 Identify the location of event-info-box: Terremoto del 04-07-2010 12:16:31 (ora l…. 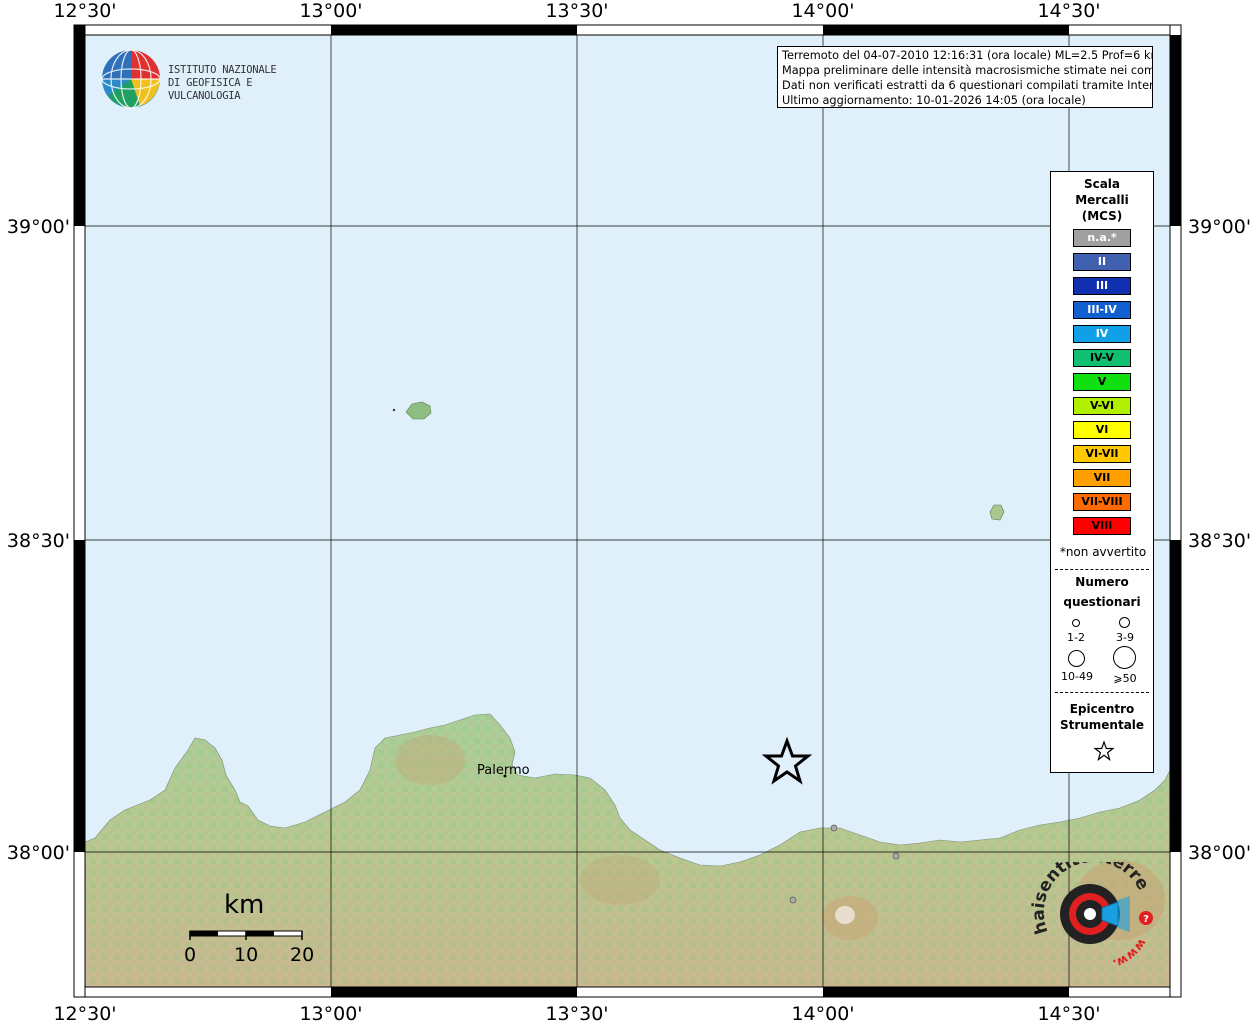
(965, 77).